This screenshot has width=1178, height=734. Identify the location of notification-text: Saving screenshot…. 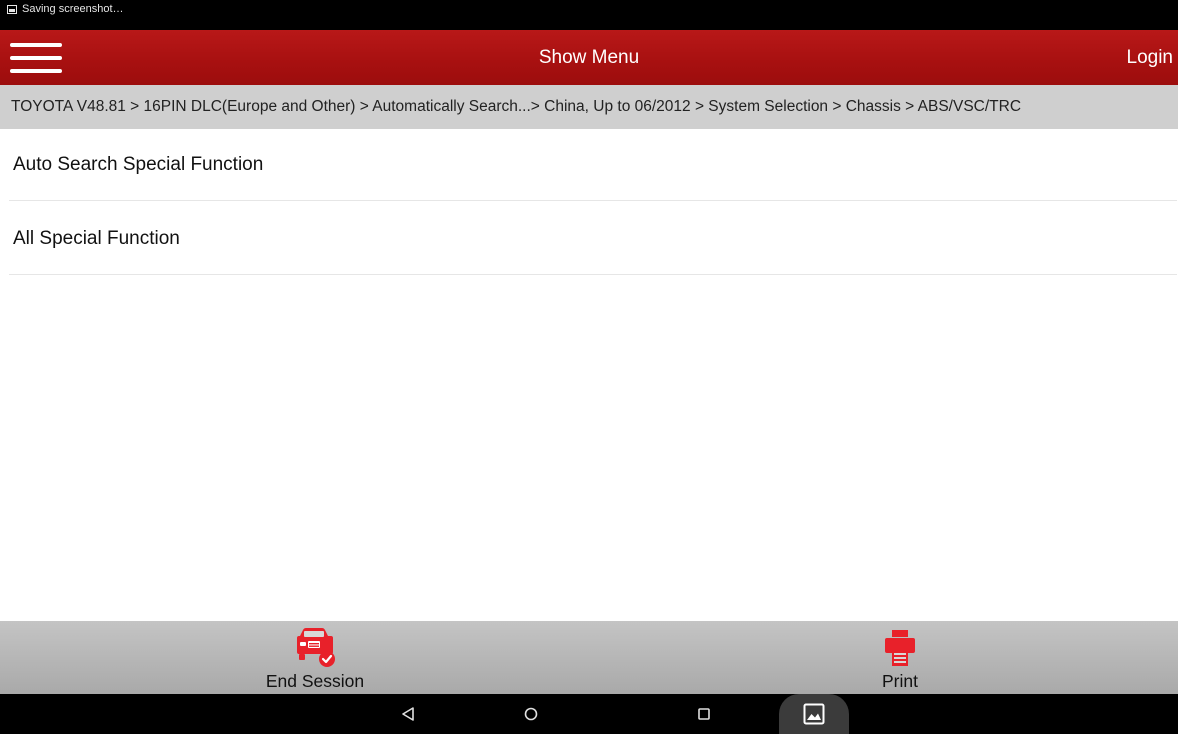
(73, 9).